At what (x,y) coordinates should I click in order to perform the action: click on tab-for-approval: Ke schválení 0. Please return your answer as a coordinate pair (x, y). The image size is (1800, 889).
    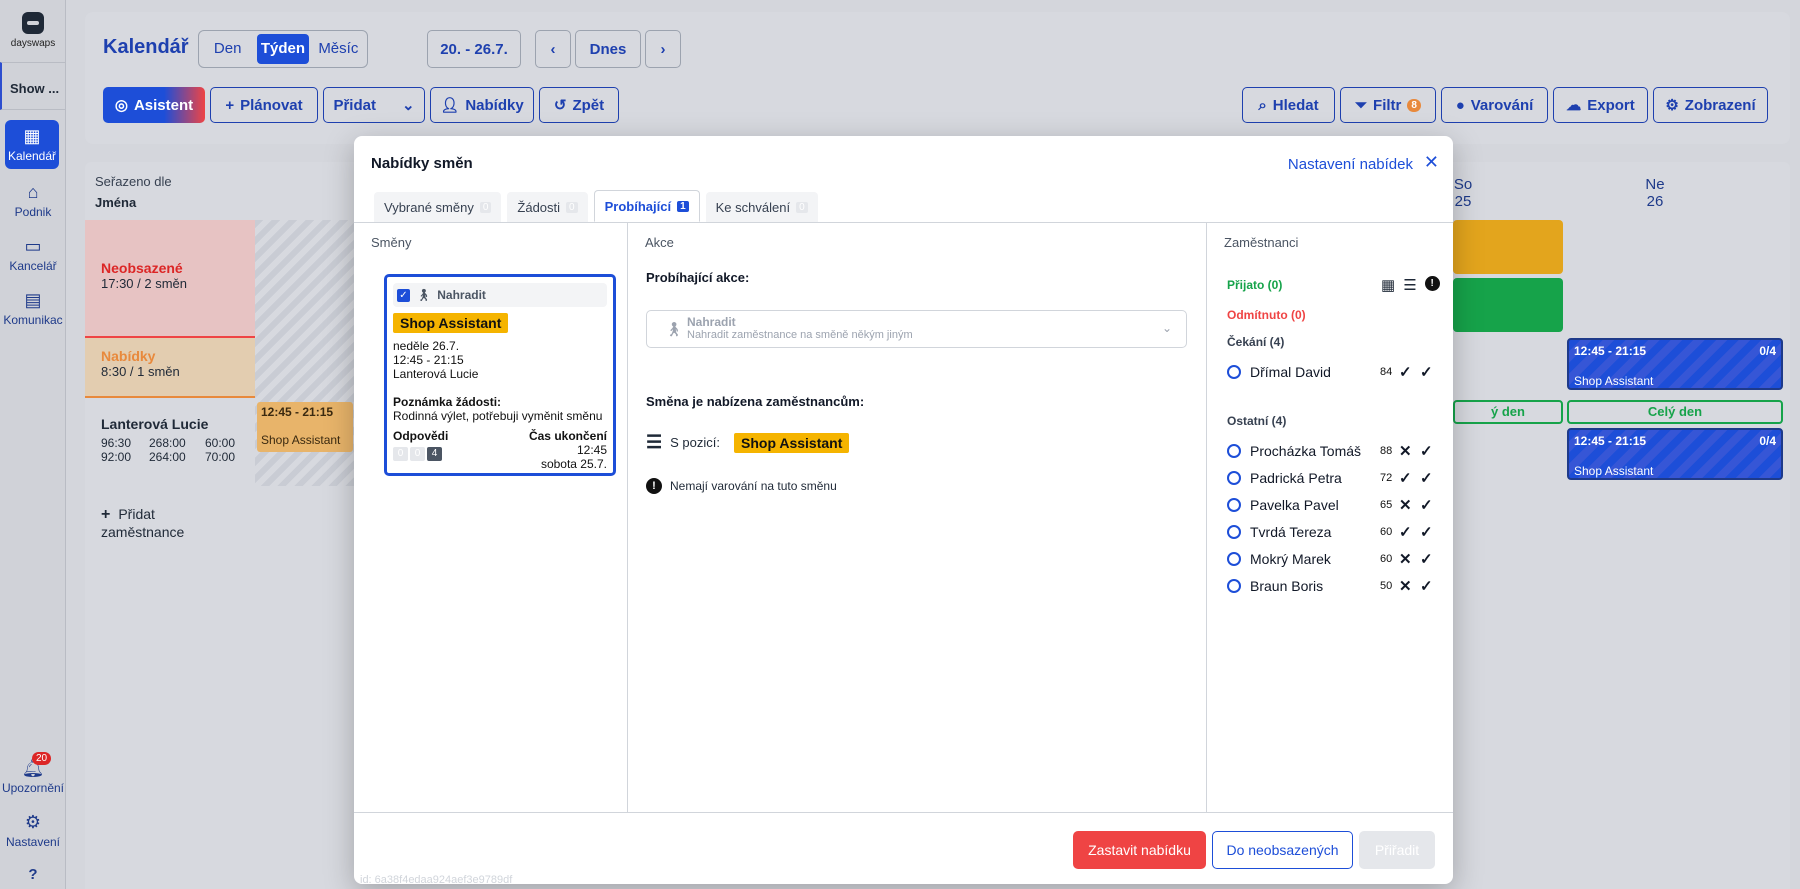
    Looking at the image, I should click on (761, 207).